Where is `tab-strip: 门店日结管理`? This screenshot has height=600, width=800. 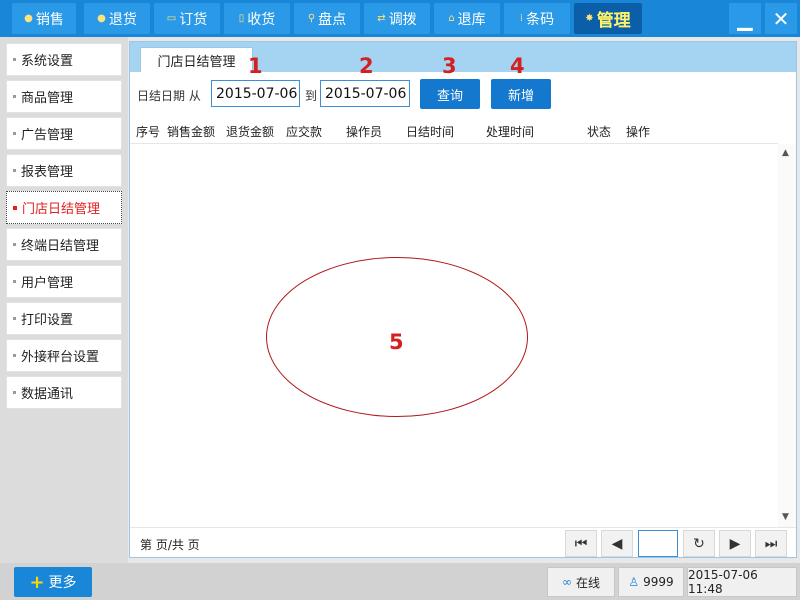
tab-strip: 门店日结管理 is located at coordinates (463, 57).